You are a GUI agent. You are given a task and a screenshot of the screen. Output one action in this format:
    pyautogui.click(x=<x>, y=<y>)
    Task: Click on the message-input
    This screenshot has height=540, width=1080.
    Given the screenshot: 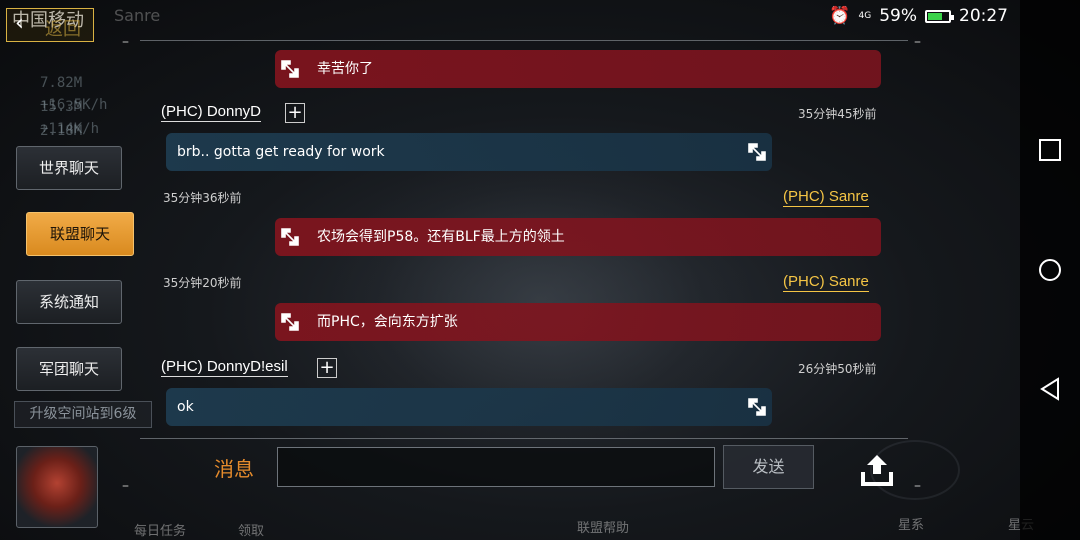 What is the action you would take?
    pyautogui.click(x=496, y=467)
    